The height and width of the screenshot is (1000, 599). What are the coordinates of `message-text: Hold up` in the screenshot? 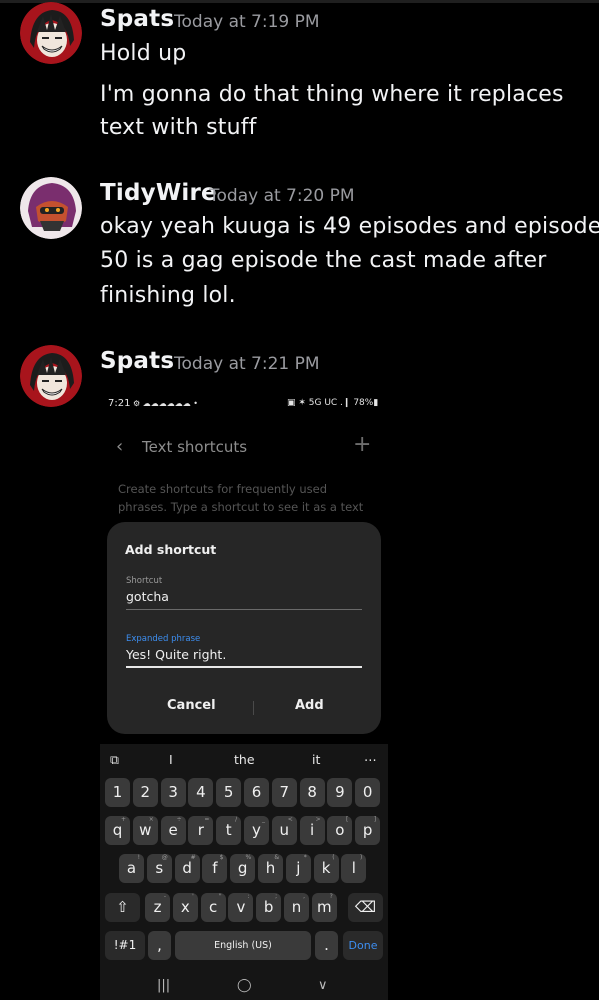 It's located at (143, 53).